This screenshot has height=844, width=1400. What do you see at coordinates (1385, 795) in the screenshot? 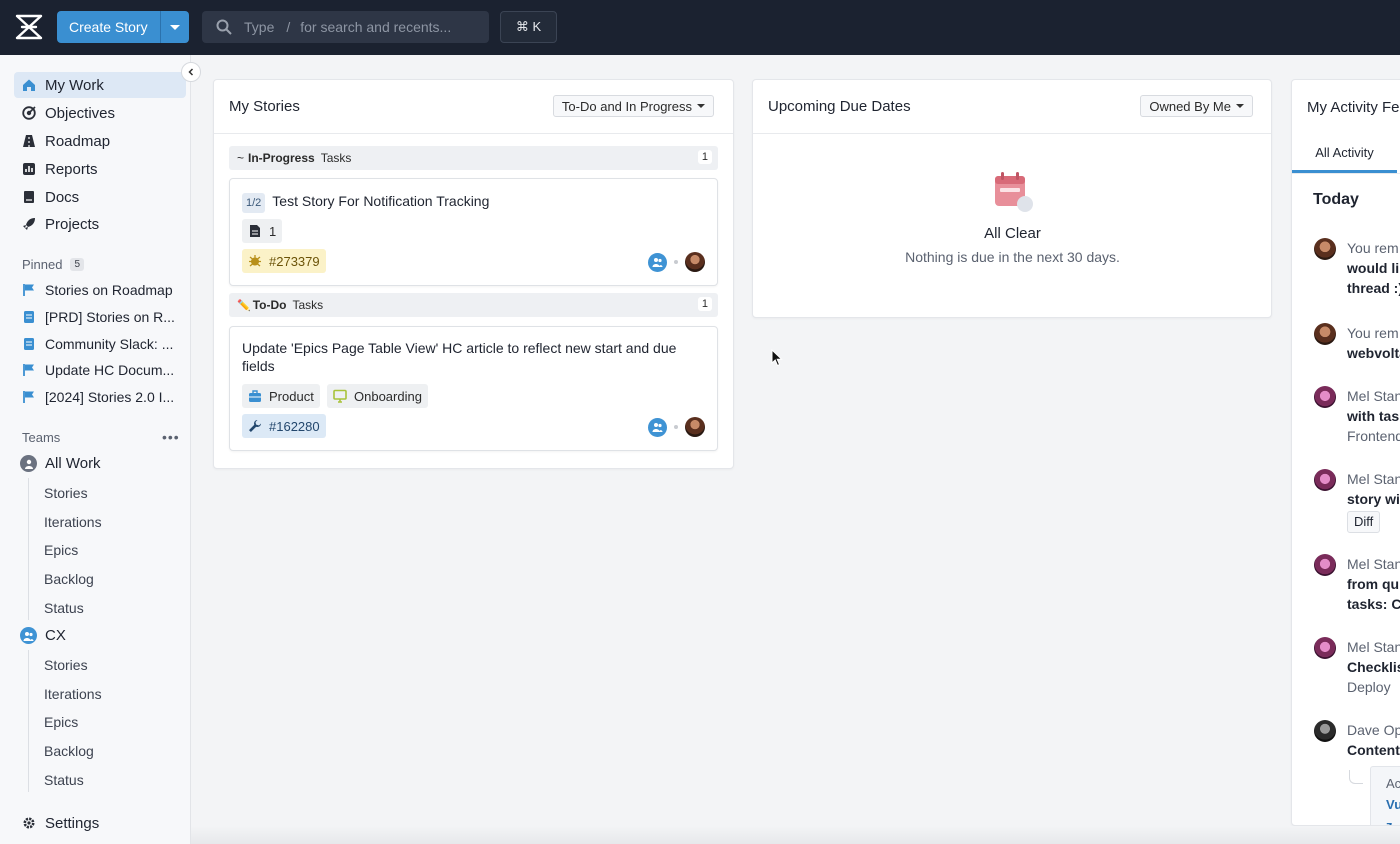
I see `activity-preview: Ac Vu z` at bounding box center [1385, 795].